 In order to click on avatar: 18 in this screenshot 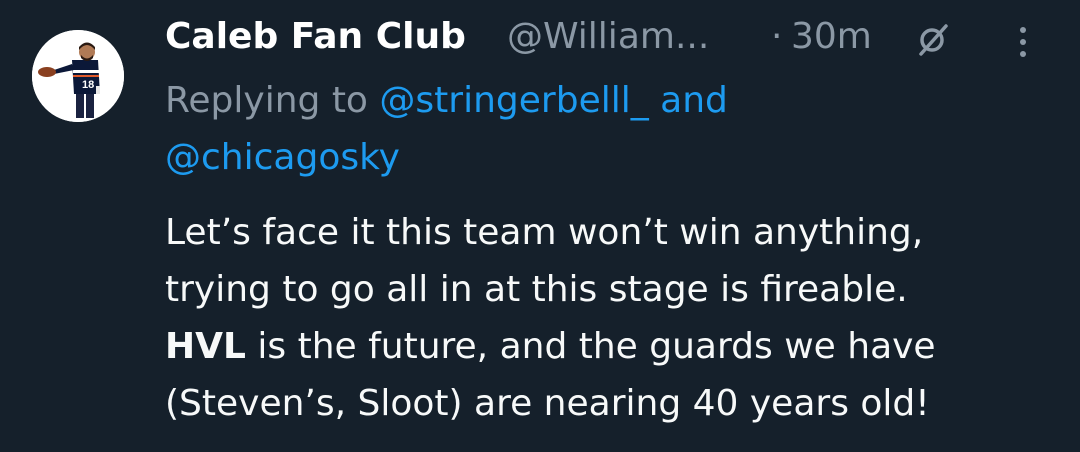, I will do `click(78, 76)`.